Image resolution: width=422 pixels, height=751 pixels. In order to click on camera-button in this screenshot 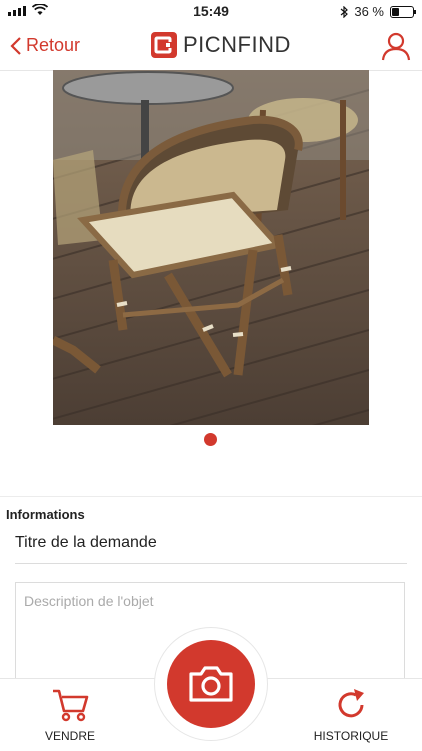, I will do `click(211, 684)`.